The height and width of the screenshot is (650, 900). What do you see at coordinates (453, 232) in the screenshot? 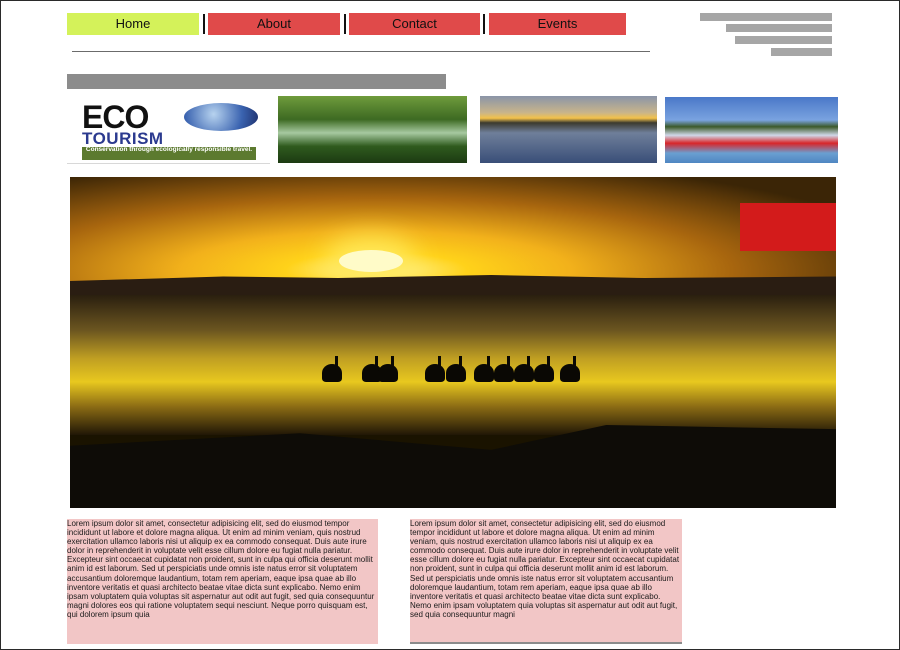
I see `hero-sky` at bounding box center [453, 232].